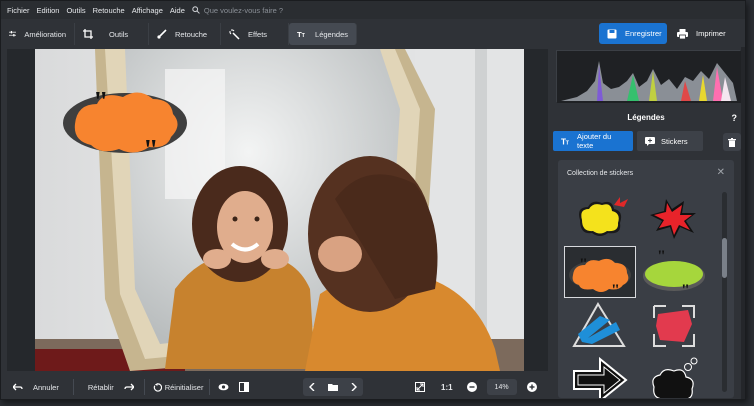 The height and width of the screenshot is (406, 754). Describe the element at coordinates (531, 387) in the screenshot. I see `zoom-in-icon` at that location.